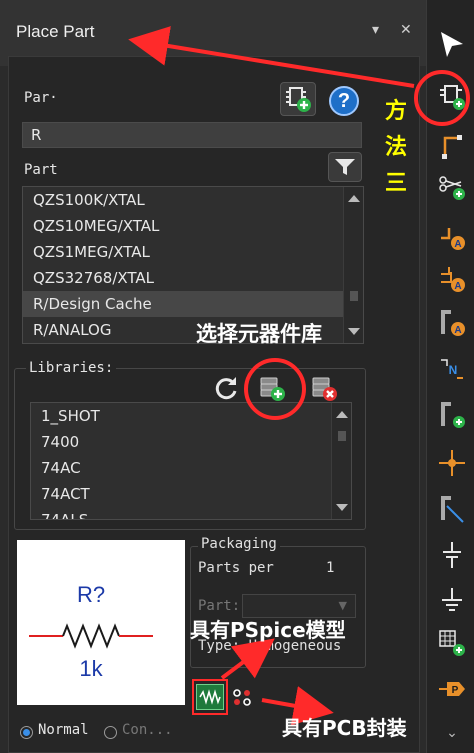 Image resolution: width=474 pixels, height=753 pixels. I want to click on chevron-down-icon: ⌄, so click(452, 733).